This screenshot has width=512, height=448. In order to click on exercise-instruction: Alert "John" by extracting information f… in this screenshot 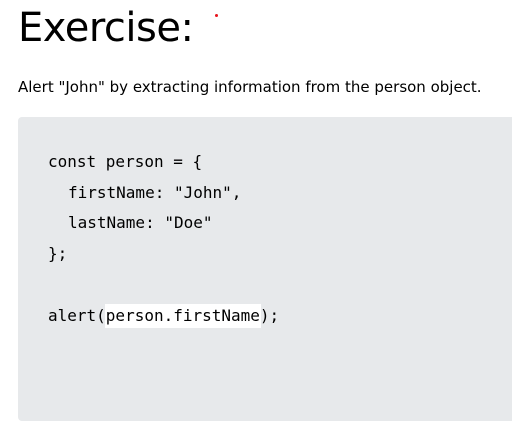, I will do `click(250, 87)`.